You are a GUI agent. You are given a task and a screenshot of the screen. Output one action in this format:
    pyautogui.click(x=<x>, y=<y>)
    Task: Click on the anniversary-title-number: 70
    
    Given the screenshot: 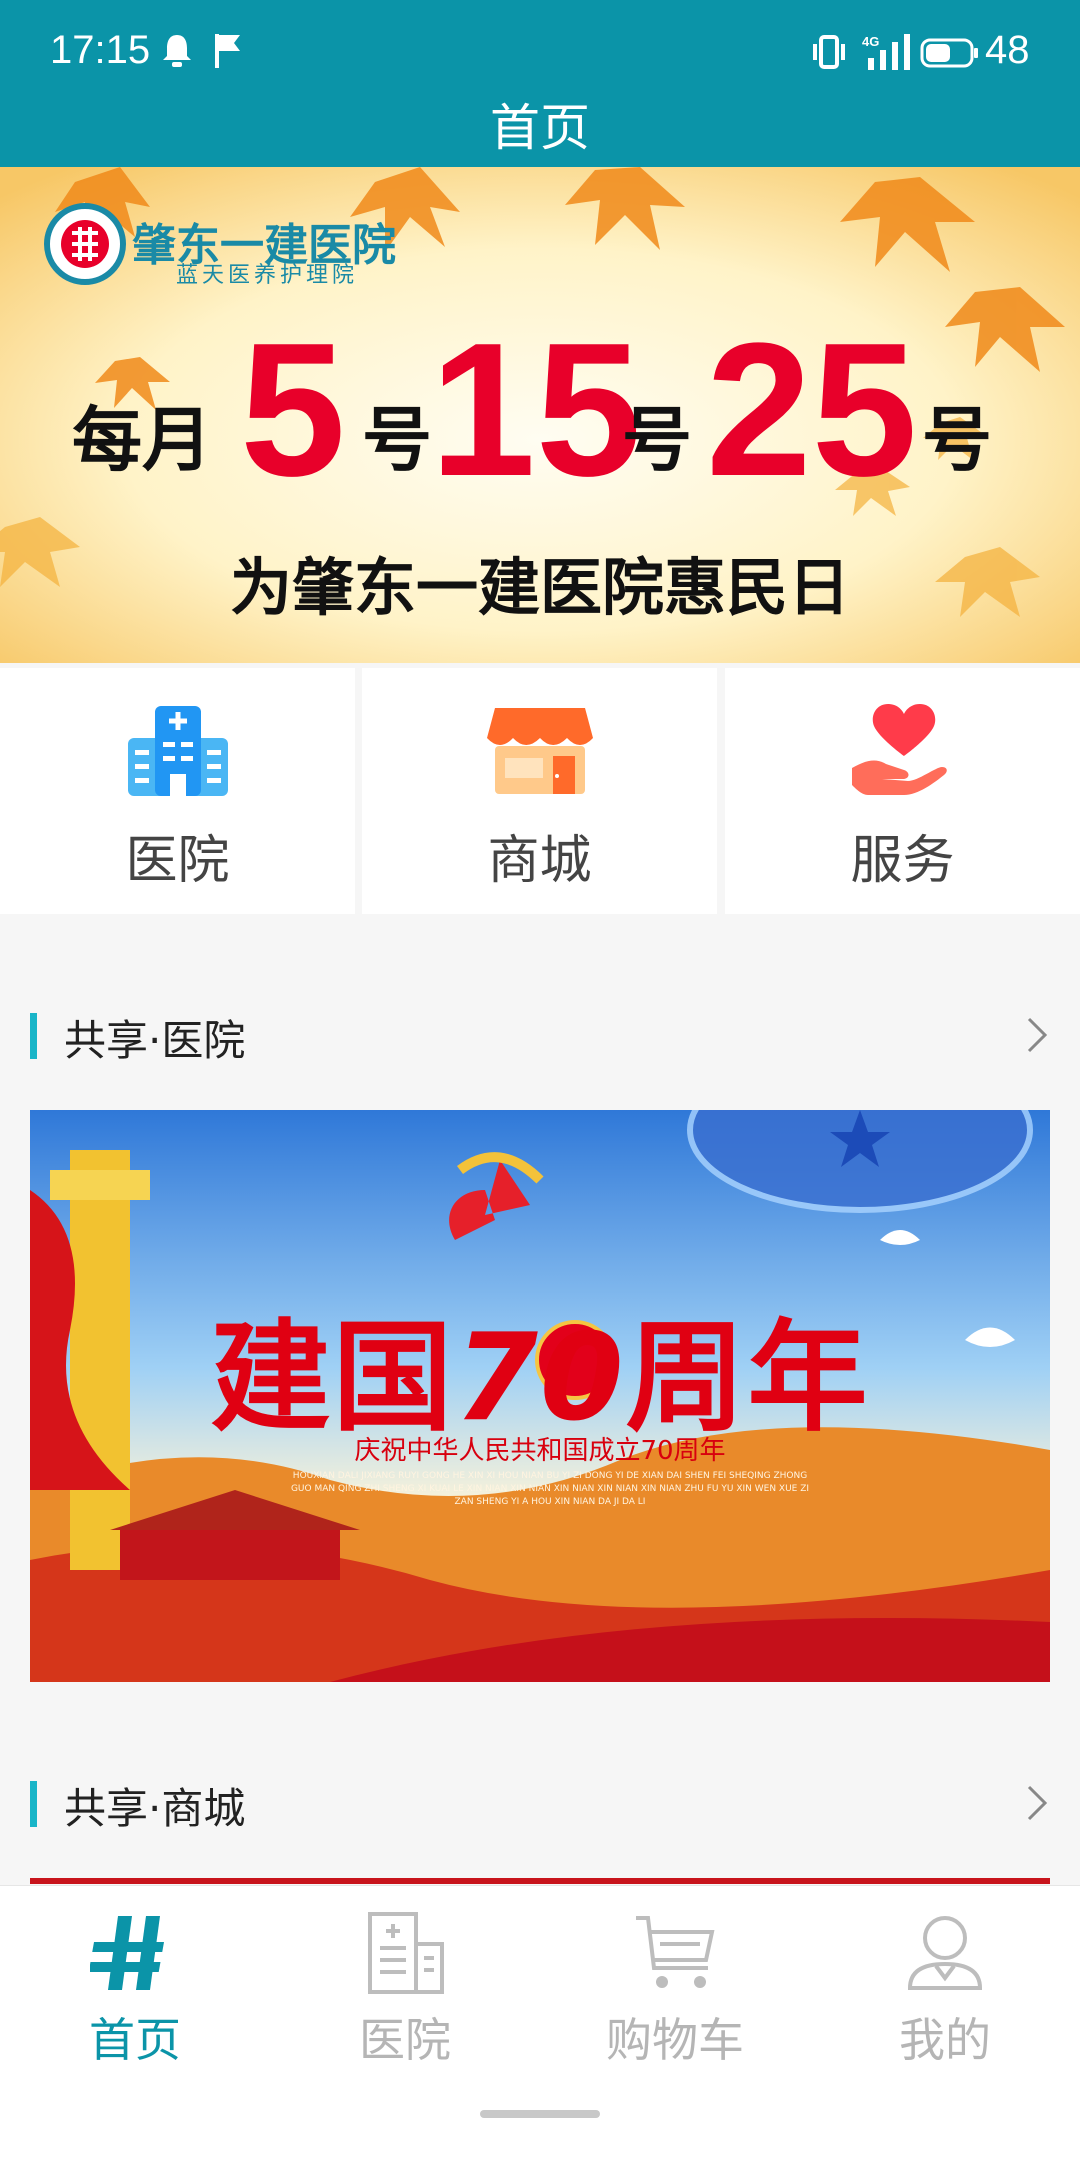 What is the action you would take?
    pyautogui.click(x=540, y=1378)
    